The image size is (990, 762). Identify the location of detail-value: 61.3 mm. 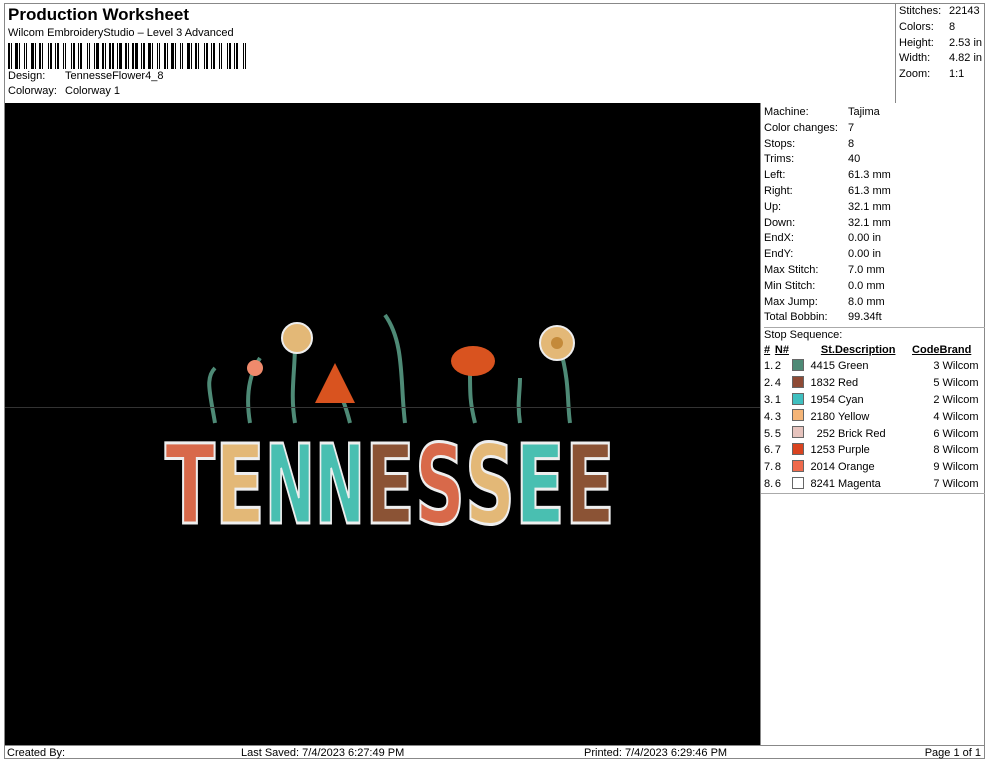
(869, 190).